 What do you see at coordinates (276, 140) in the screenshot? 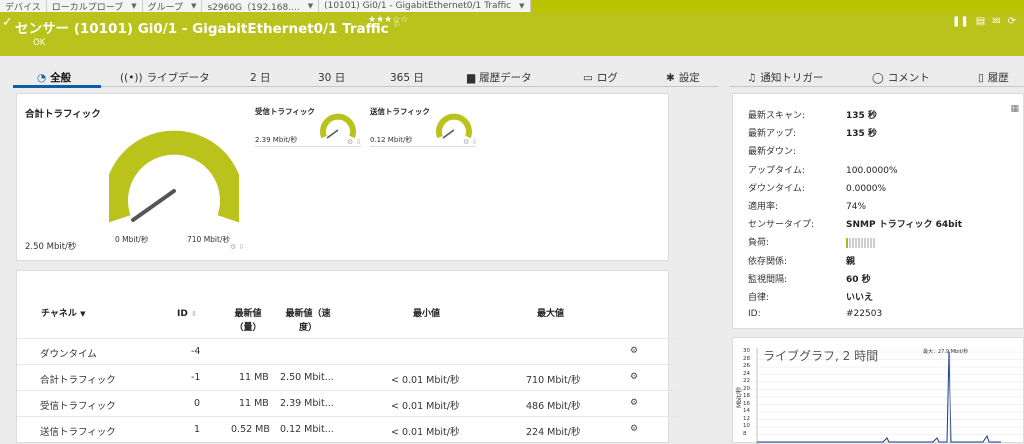
I see `recv-traffic-value: 2.39 Mbit/秒` at bounding box center [276, 140].